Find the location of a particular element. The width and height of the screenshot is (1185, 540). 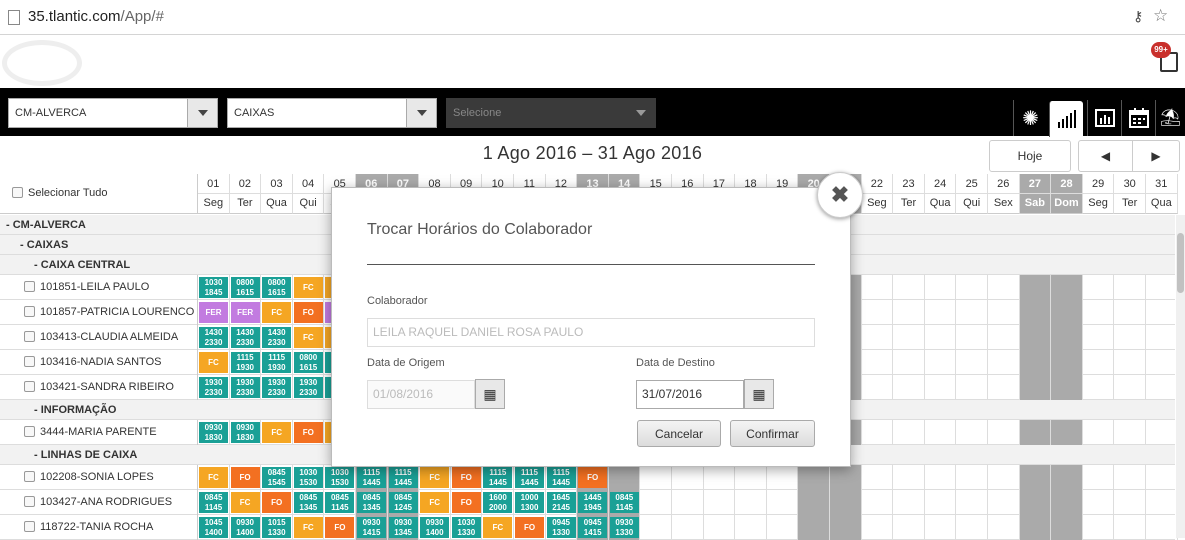

next-button: ▶ is located at coordinates (1156, 156).